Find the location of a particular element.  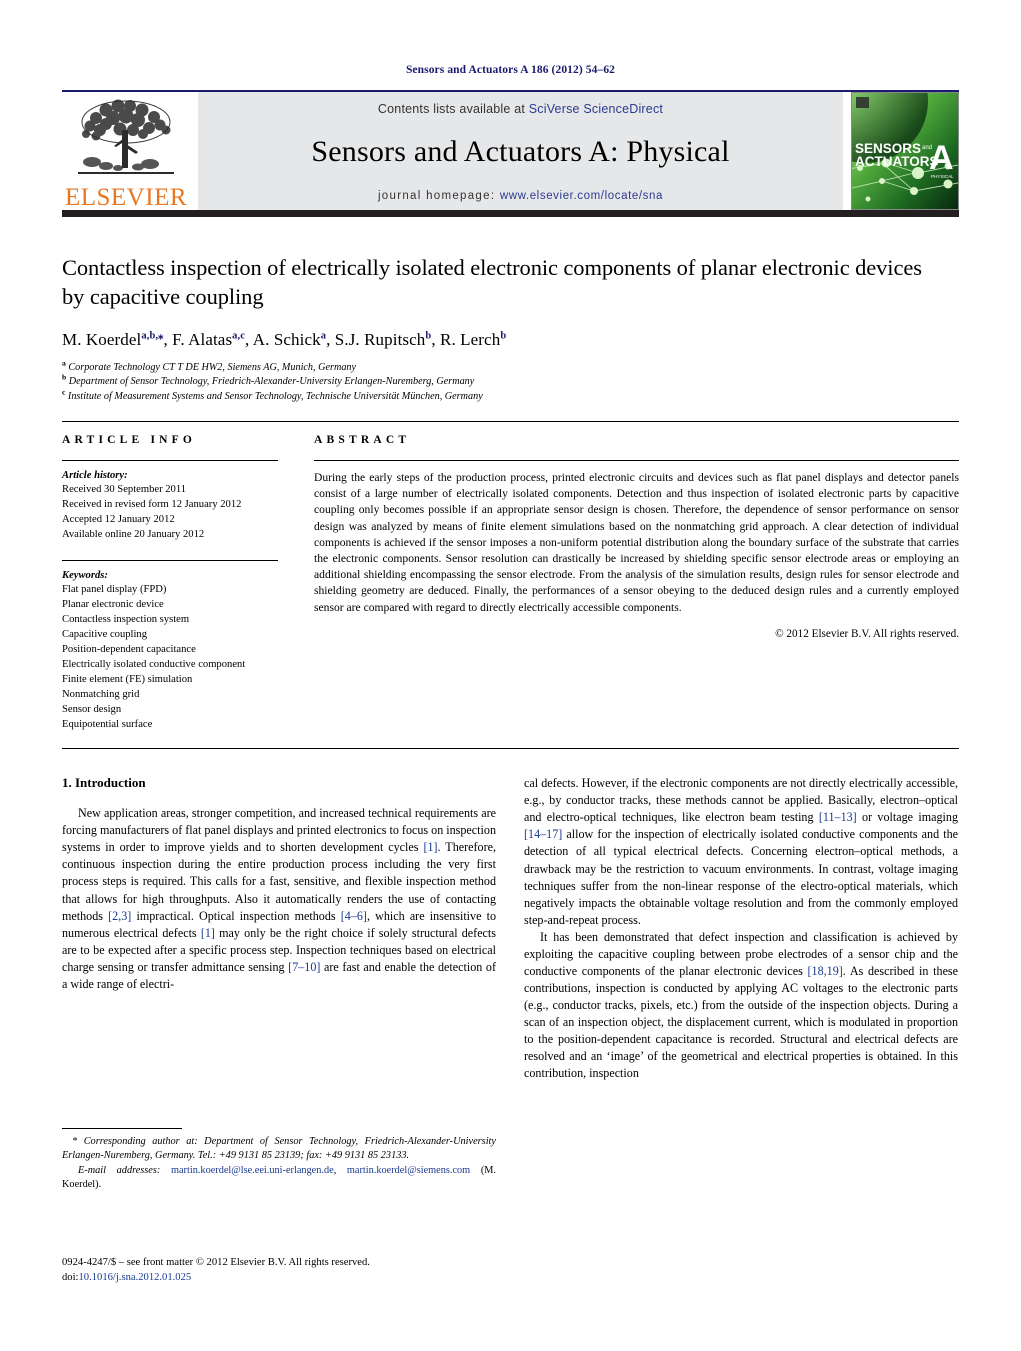

doi-line: doi:10.1016/j.sna.2012.01.025 is located at coordinates (279, 1277).